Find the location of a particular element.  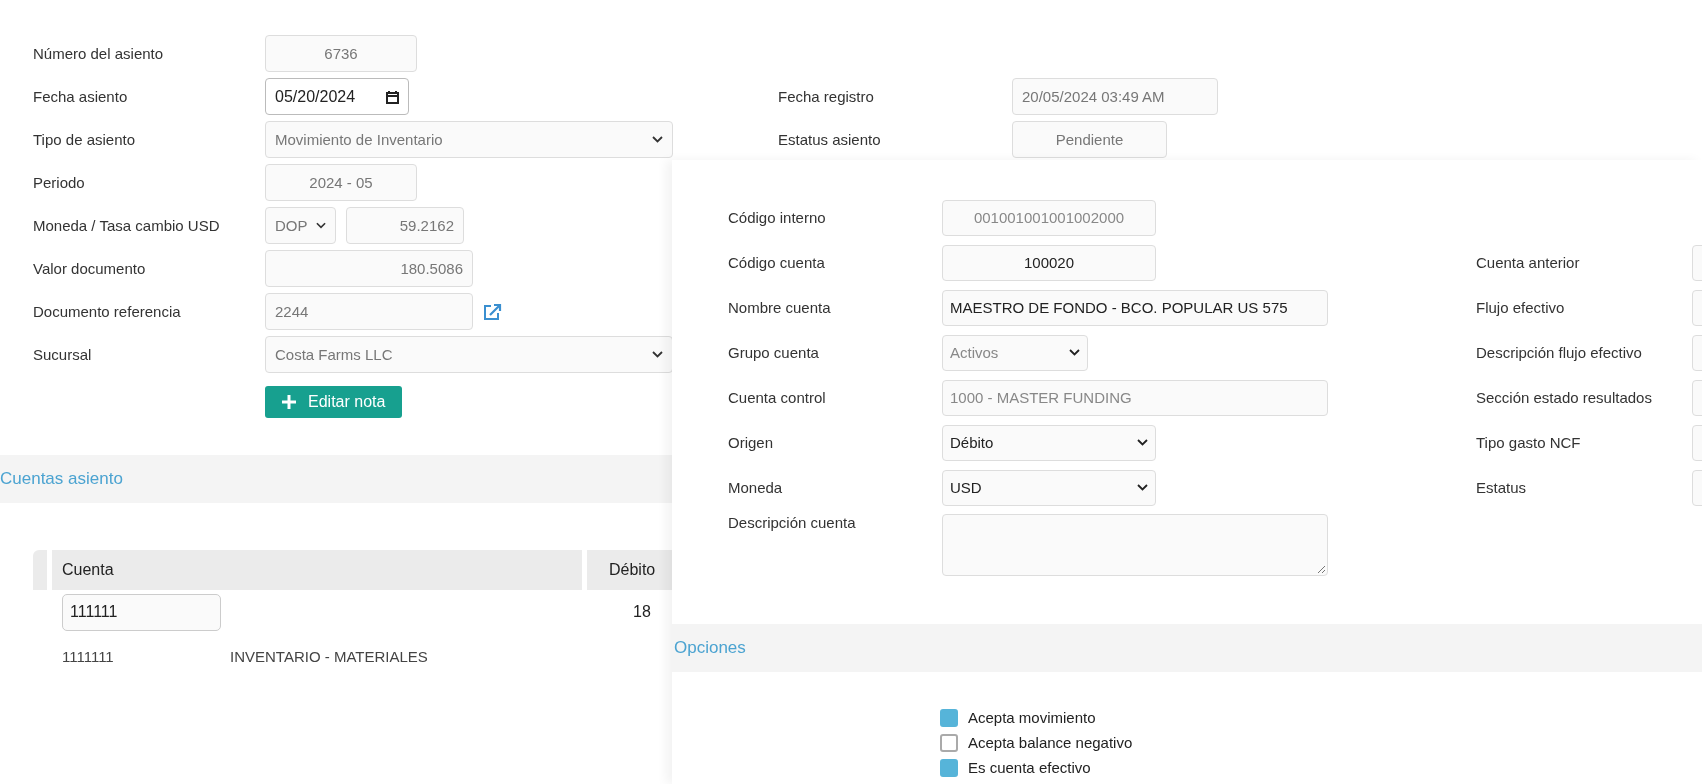

readonly-field: 2024 - 05 is located at coordinates (341, 182).